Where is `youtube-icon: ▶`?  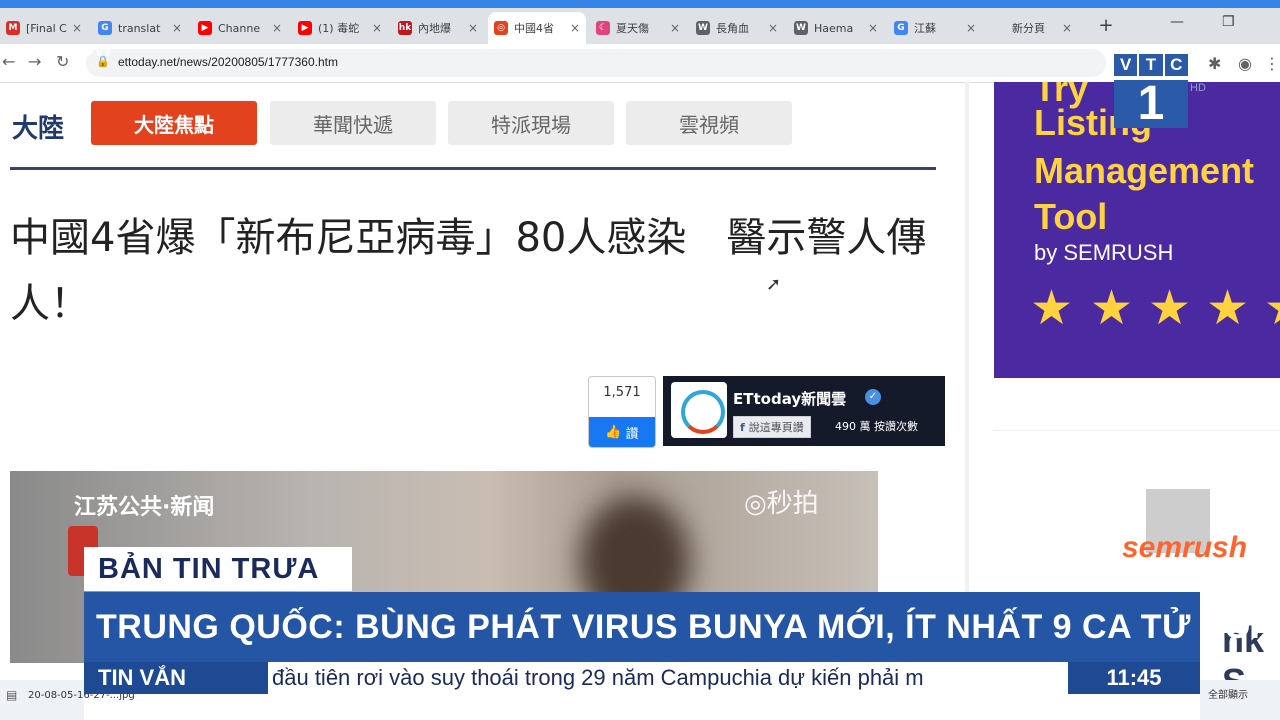
youtube-icon: ▶ is located at coordinates (205, 28).